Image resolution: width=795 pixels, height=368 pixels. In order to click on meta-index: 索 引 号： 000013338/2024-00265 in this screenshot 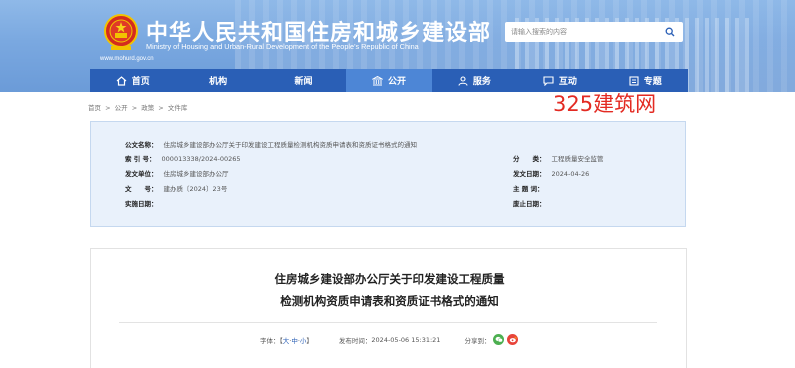, I will do `click(183, 158)`.